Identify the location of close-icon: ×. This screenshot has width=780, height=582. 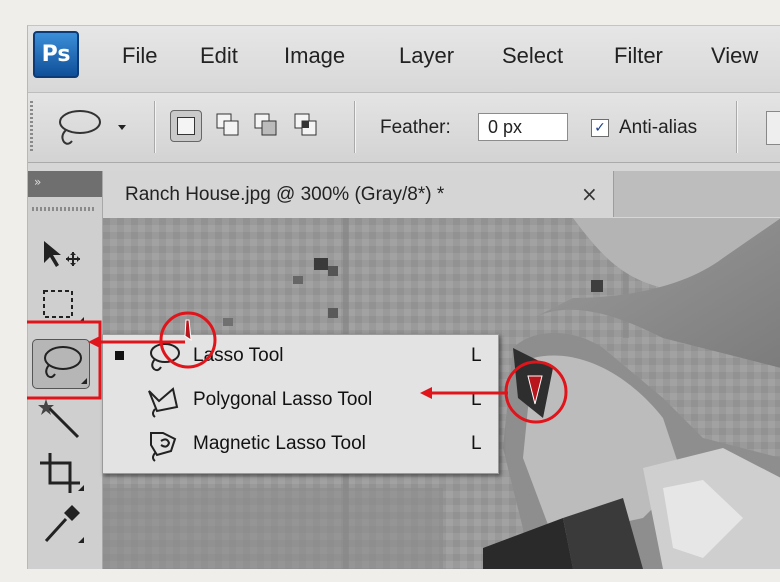
(589, 194).